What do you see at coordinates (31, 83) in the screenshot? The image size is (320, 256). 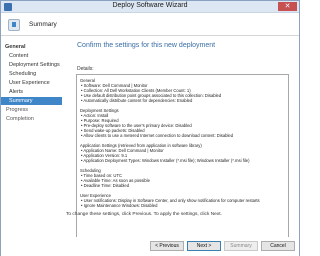 I see `nav-item-user-experience: User Experience` at bounding box center [31, 83].